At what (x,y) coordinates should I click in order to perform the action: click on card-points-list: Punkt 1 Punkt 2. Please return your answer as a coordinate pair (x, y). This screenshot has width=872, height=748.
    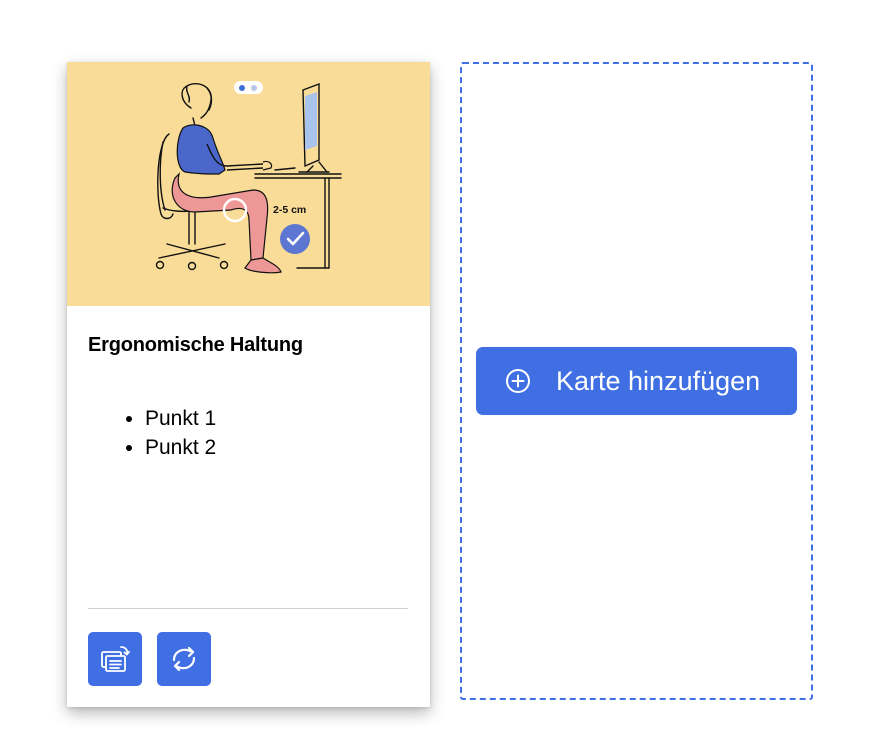
    Looking at the image, I should click on (180, 433).